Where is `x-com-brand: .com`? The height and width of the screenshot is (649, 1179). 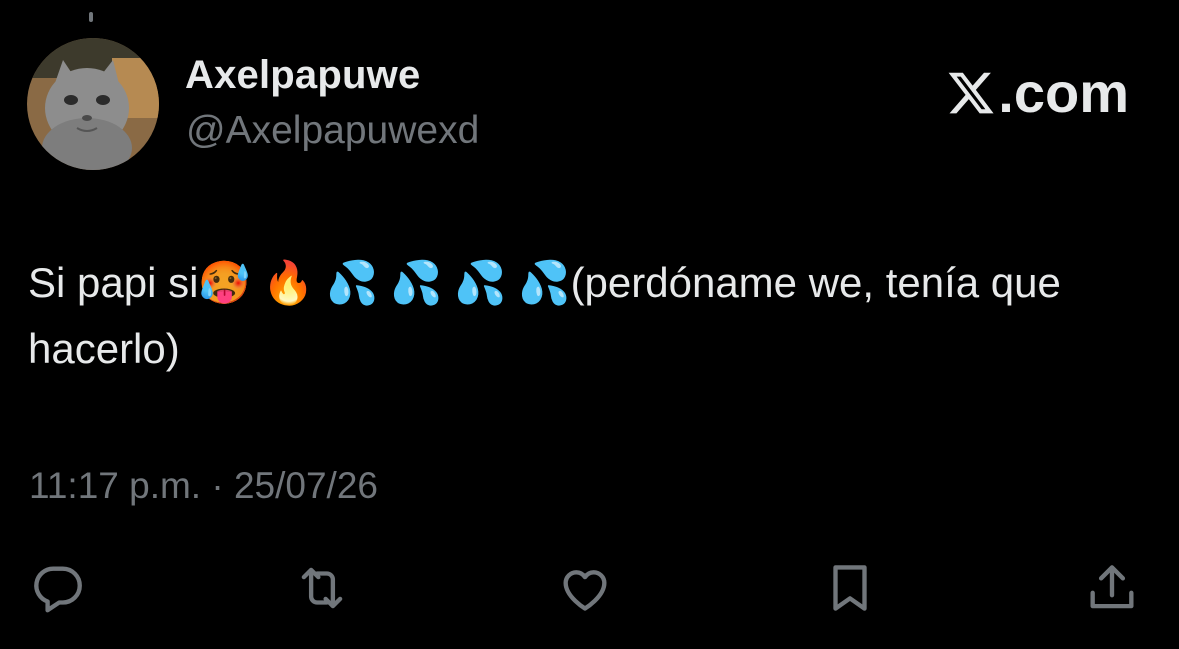
x-com-brand: .com is located at coordinates (1037, 92).